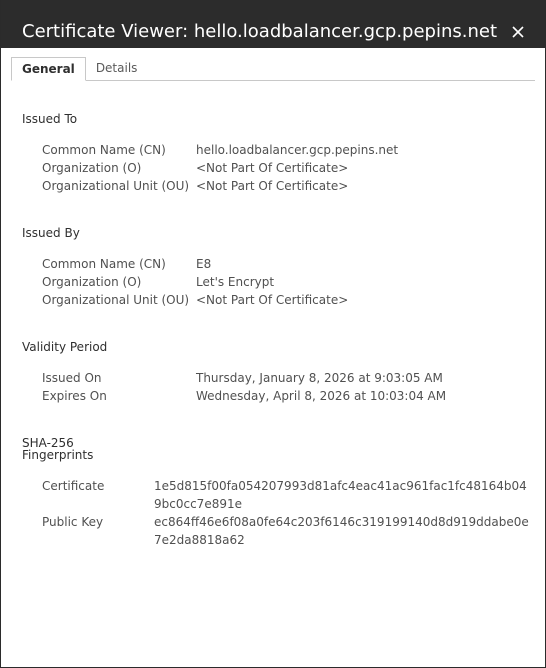 The image size is (546, 668). What do you see at coordinates (116, 300) in the screenshot?
I see `issued-by-ou-label: Organizational Unit (OU)` at bounding box center [116, 300].